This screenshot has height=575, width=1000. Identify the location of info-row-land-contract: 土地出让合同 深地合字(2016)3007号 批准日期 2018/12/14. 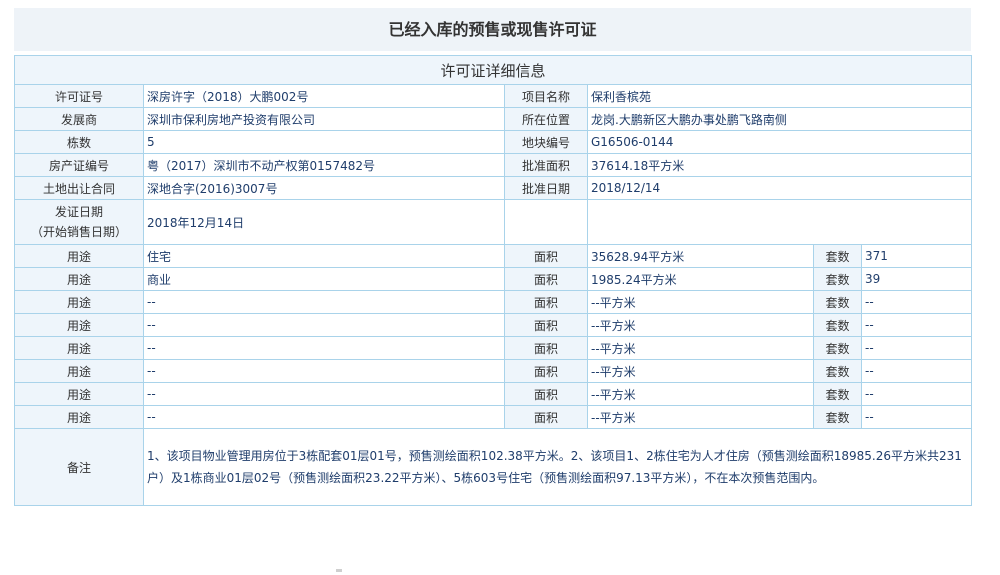
(493, 188).